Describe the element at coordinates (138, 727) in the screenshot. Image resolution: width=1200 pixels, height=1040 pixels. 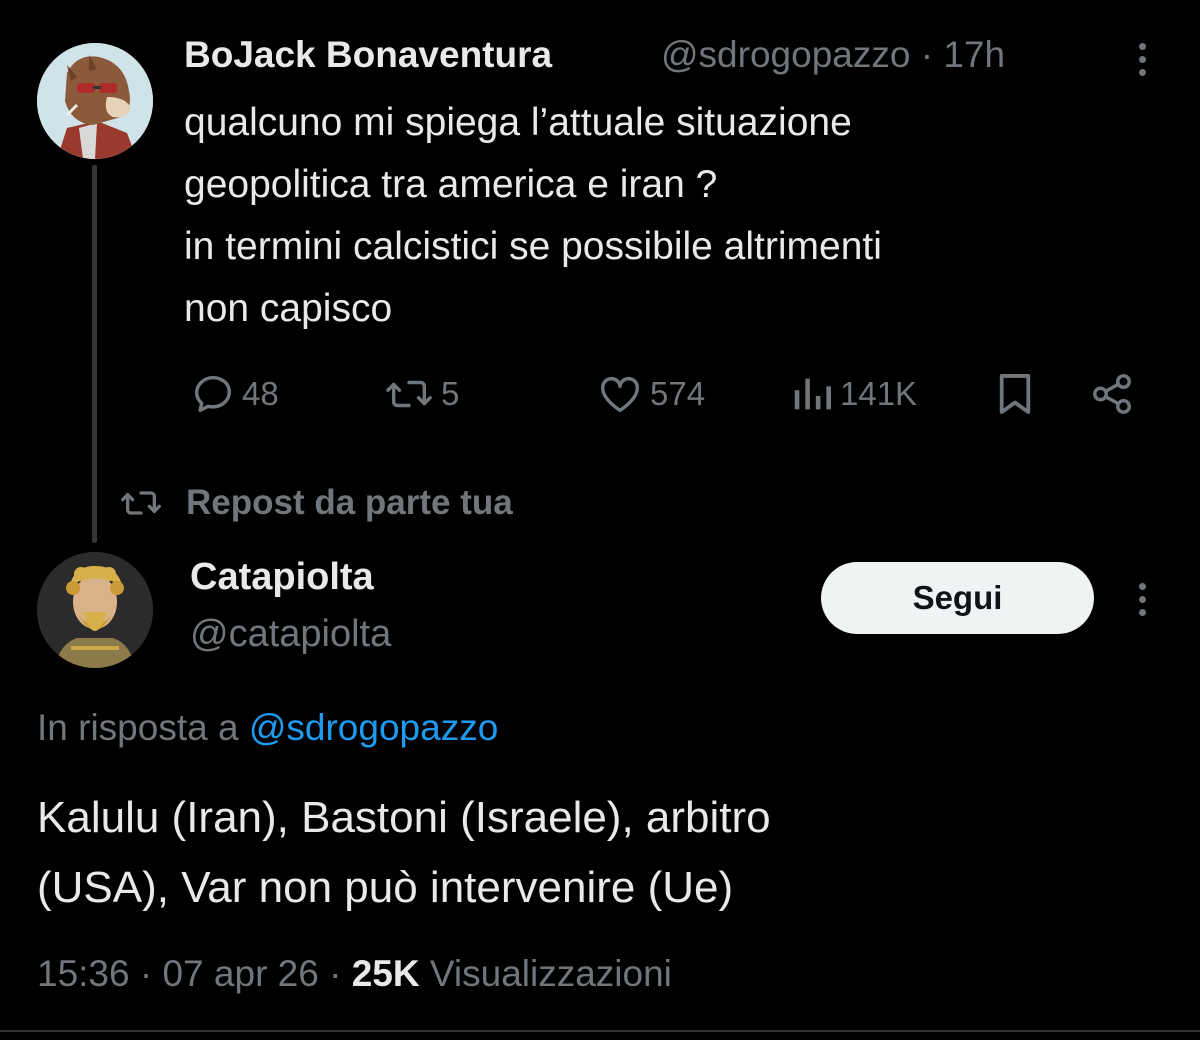
I see `reply-to-prefix: In risposta a` at that location.